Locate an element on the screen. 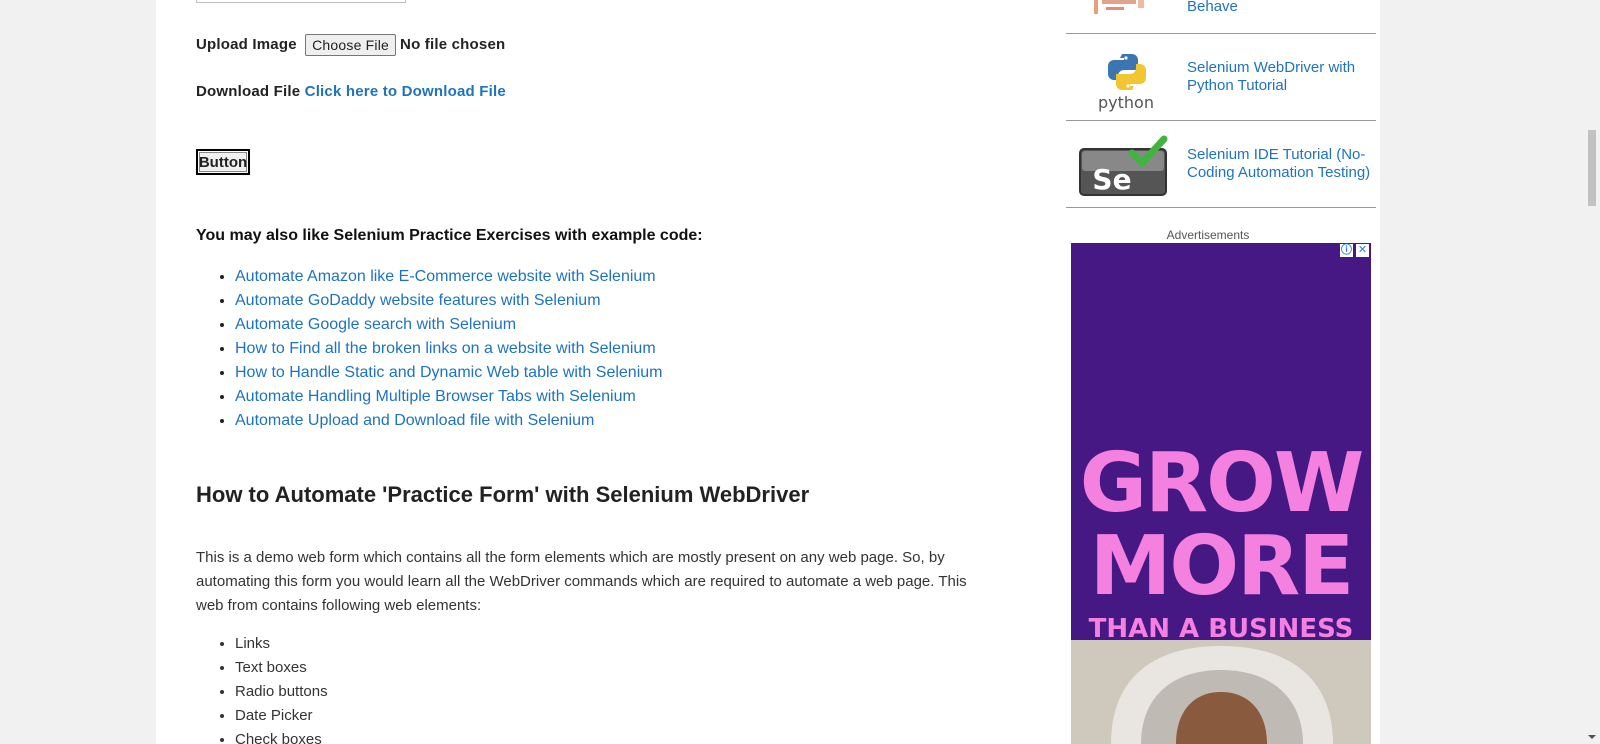  no-file-chosen-text: No file chosen is located at coordinates (453, 44).